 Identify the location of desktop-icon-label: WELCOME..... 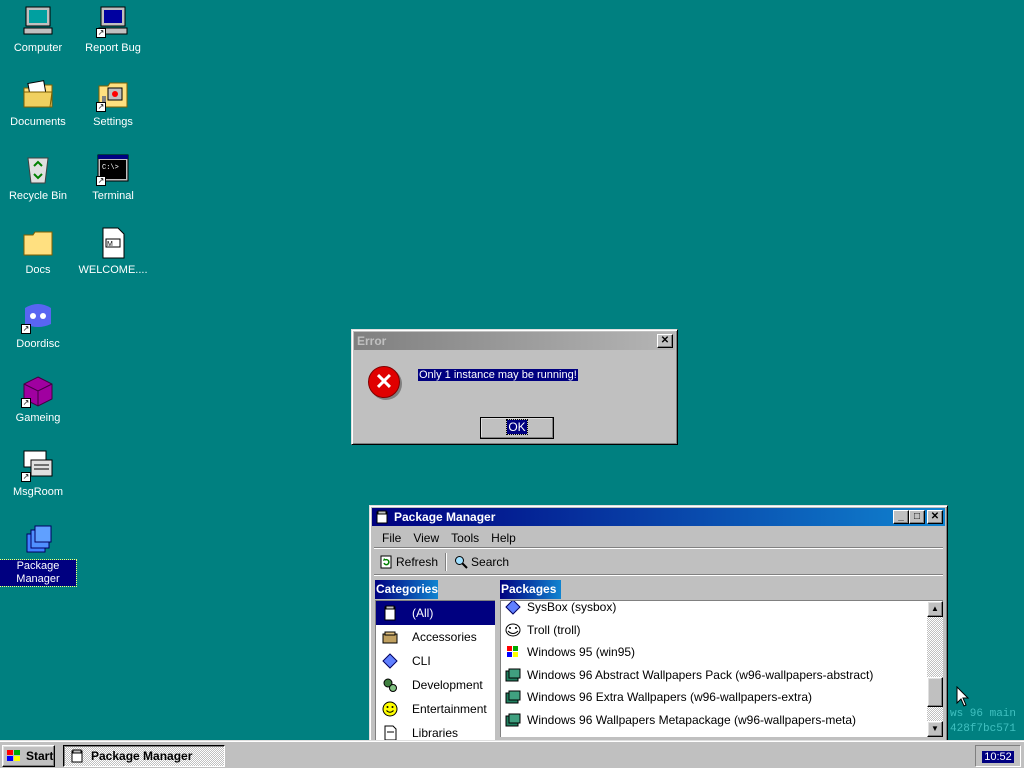
(113, 270).